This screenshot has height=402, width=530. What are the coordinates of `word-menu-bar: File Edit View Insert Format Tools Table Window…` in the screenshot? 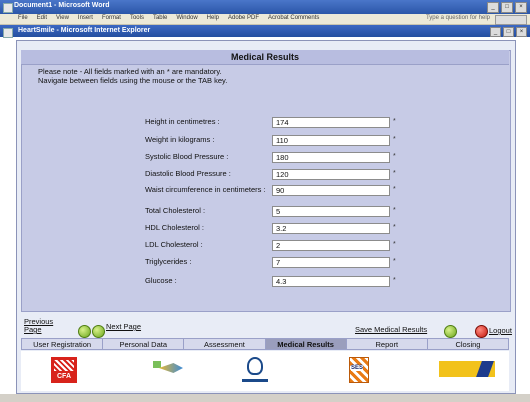 It's located at (265, 19).